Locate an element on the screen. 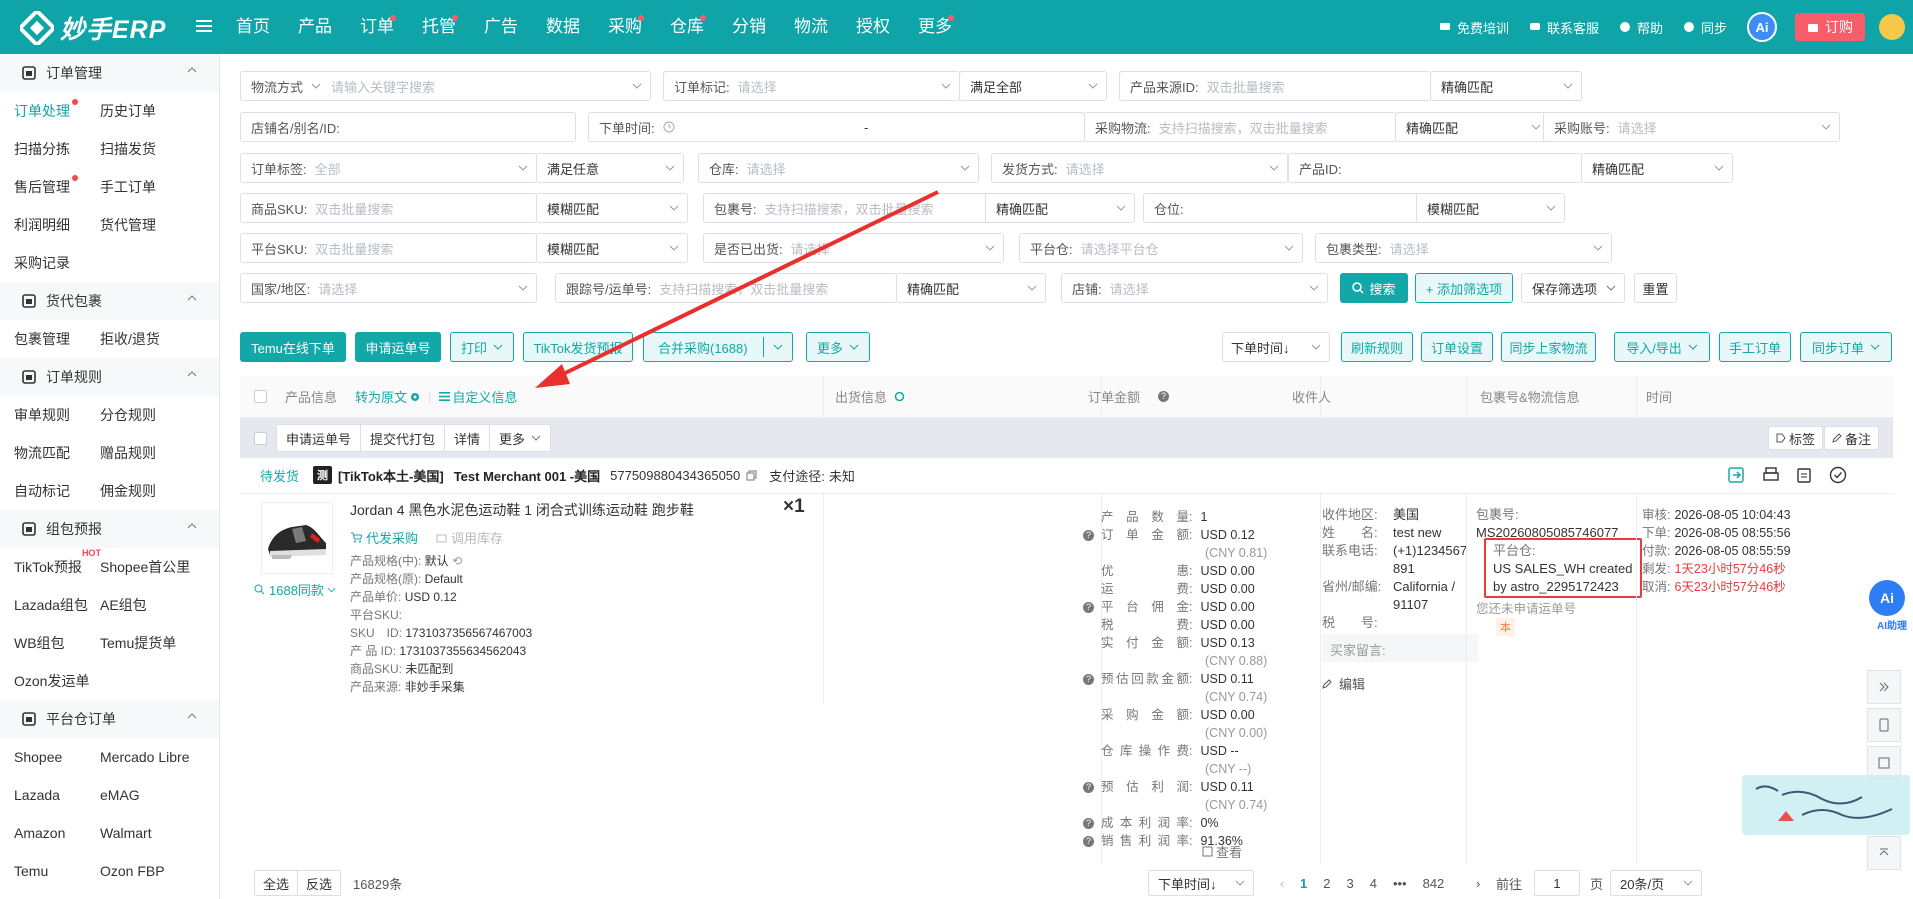 The image size is (1913, 899). logistics-filter: 物流方式 请输入关键字搜索 is located at coordinates (445, 86).